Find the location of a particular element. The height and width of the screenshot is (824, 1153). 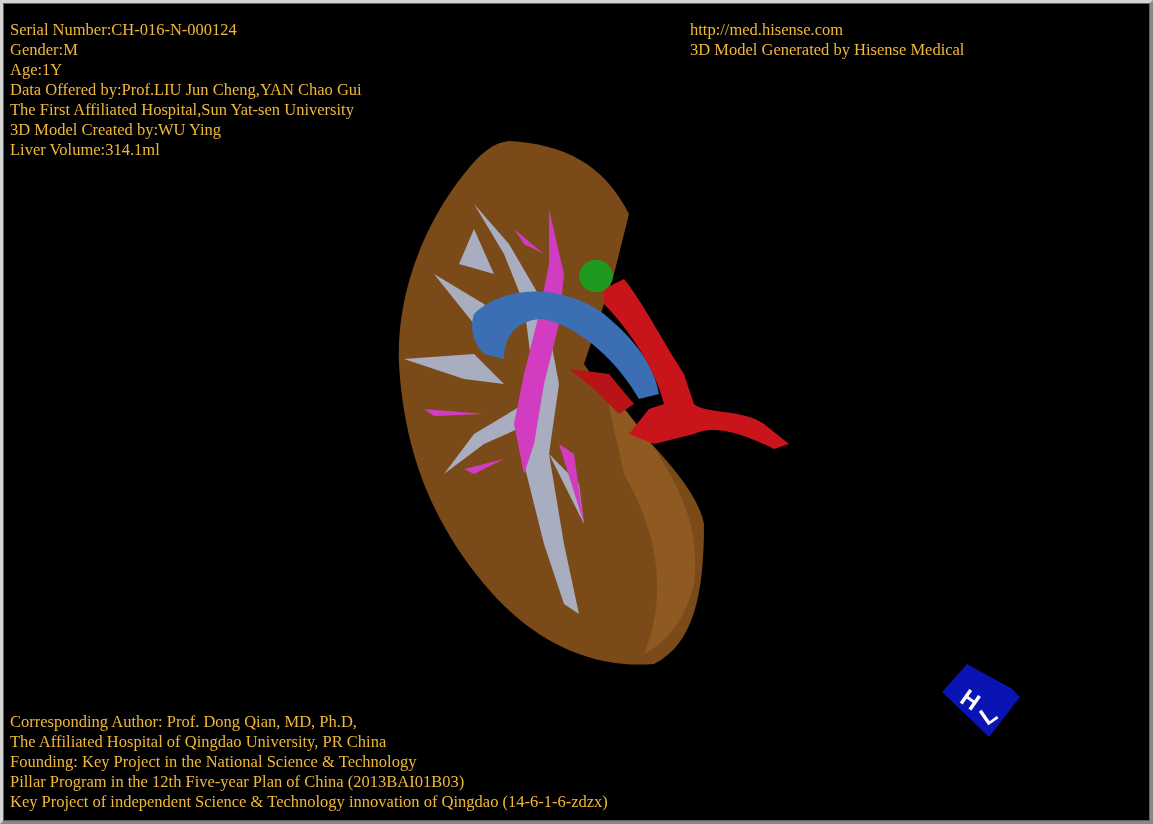

info-line: http://med.hisense.com is located at coordinates (767, 30).